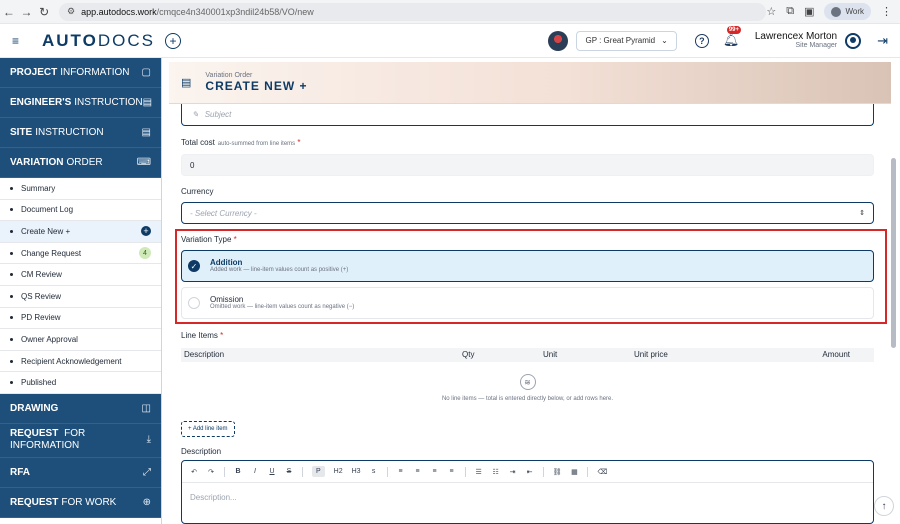 This screenshot has height=524, width=900. I want to click on sidebar-item-label: CM Review, so click(41, 275).